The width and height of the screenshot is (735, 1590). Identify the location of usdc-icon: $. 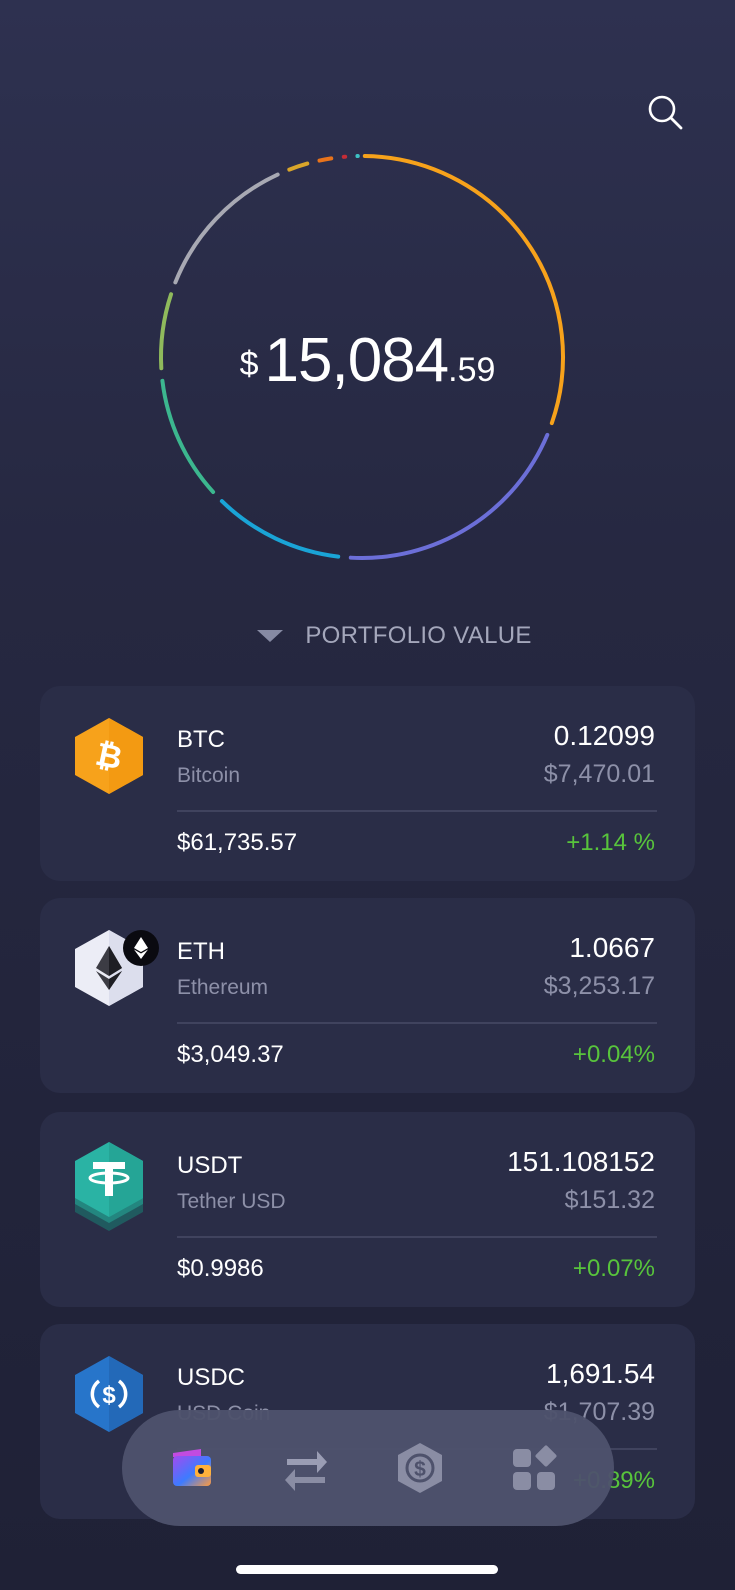
(109, 1394).